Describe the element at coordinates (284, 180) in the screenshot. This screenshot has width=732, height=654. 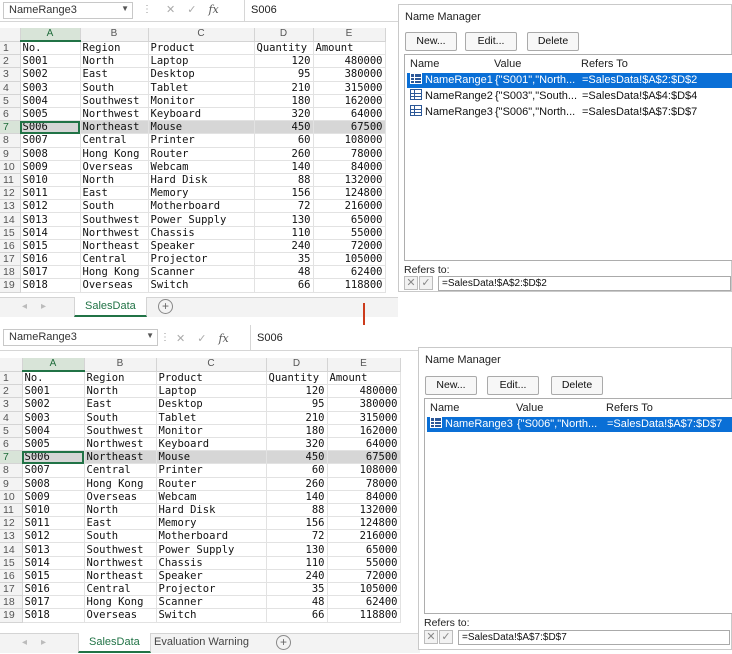
I see `cell-d: 88` at that location.